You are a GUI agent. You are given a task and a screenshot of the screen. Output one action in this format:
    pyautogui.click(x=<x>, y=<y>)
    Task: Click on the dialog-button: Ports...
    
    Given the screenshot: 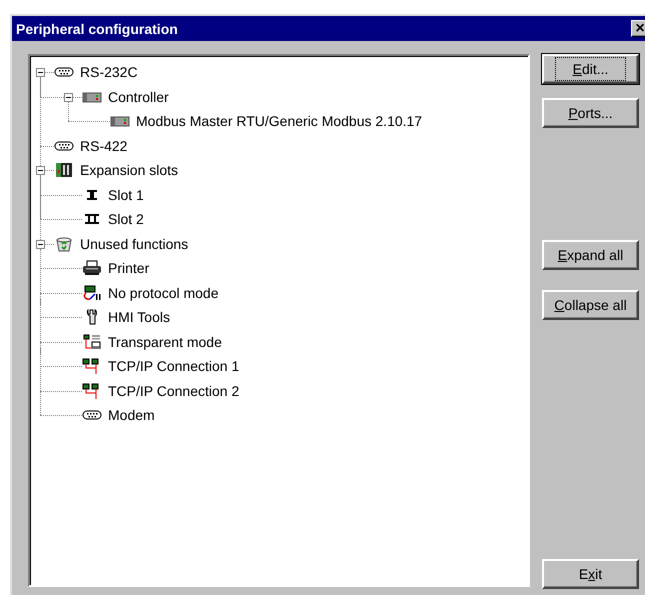 What is the action you would take?
    pyautogui.click(x=590, y=113)
    